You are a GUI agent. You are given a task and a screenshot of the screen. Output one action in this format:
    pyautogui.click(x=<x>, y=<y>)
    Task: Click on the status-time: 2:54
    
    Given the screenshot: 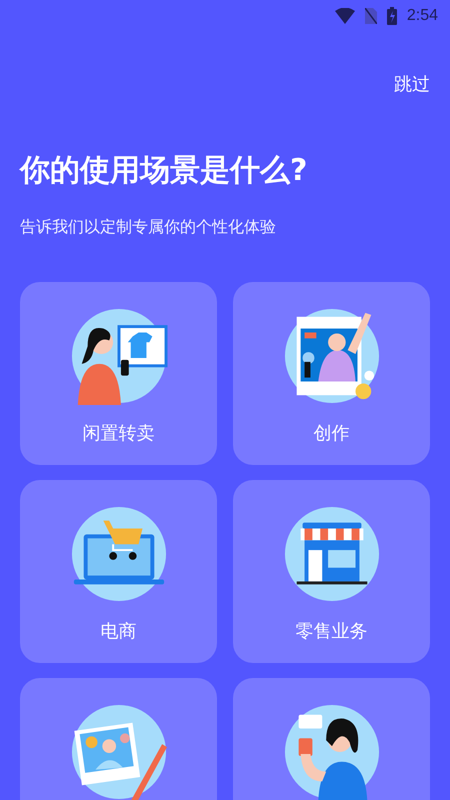 What is the action you would take?
    pyautogui.click(x=422, y=16)
    